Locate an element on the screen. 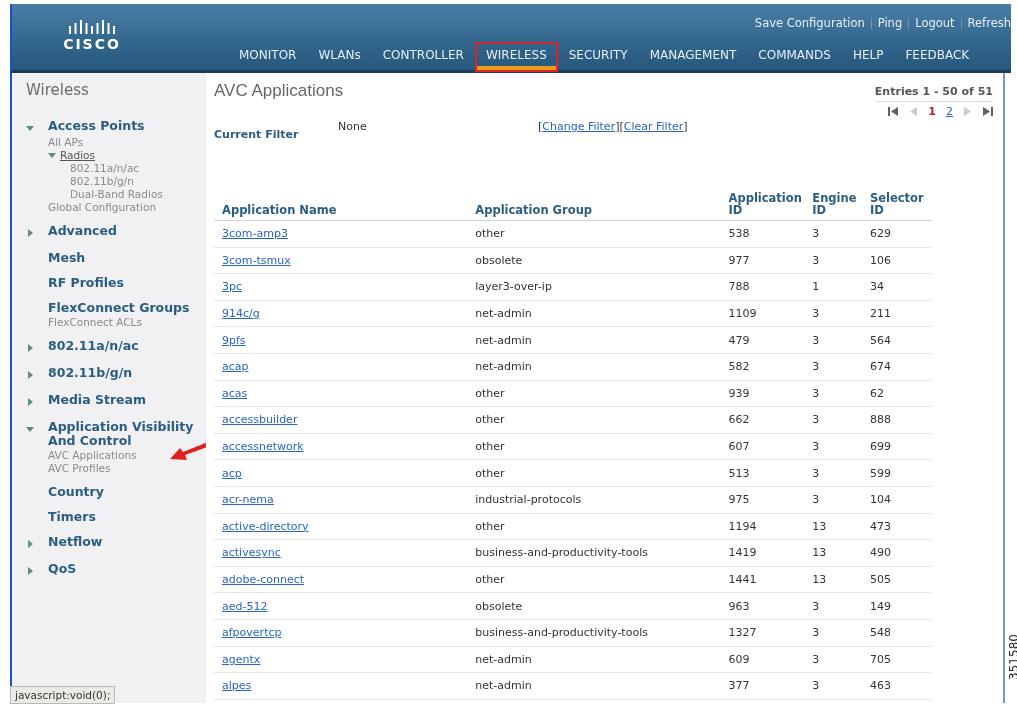 The image size is (1017, 704). sidebar-item: 802.11b/g/n is located at coordinates (90, 373).